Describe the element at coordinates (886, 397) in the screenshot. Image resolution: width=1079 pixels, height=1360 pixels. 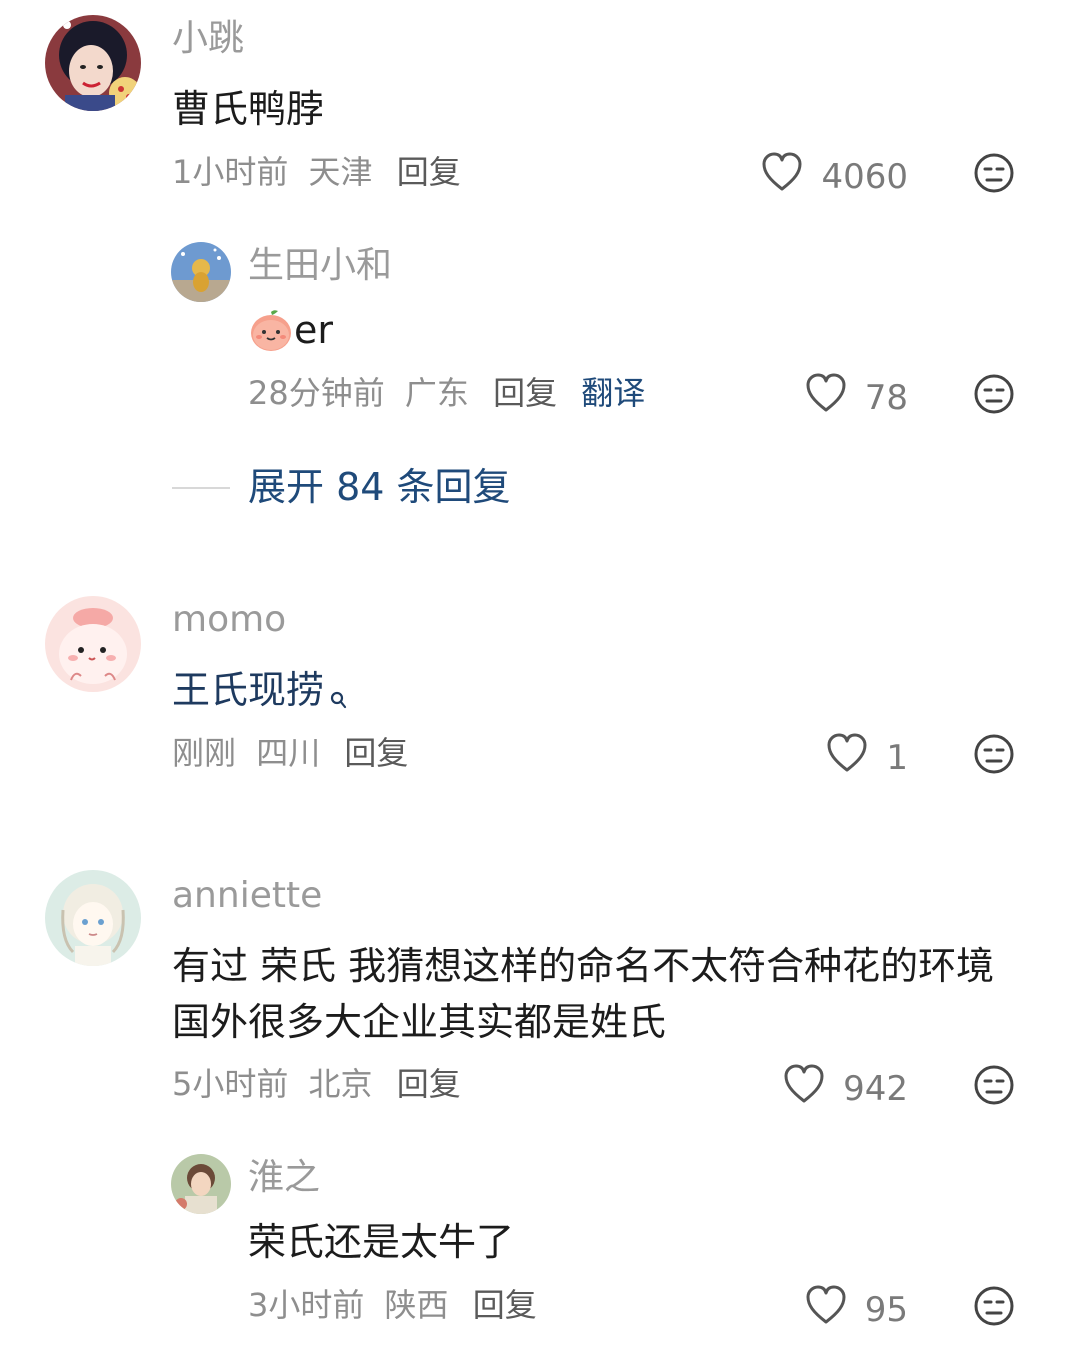
I see `like-count: 78` at that location.